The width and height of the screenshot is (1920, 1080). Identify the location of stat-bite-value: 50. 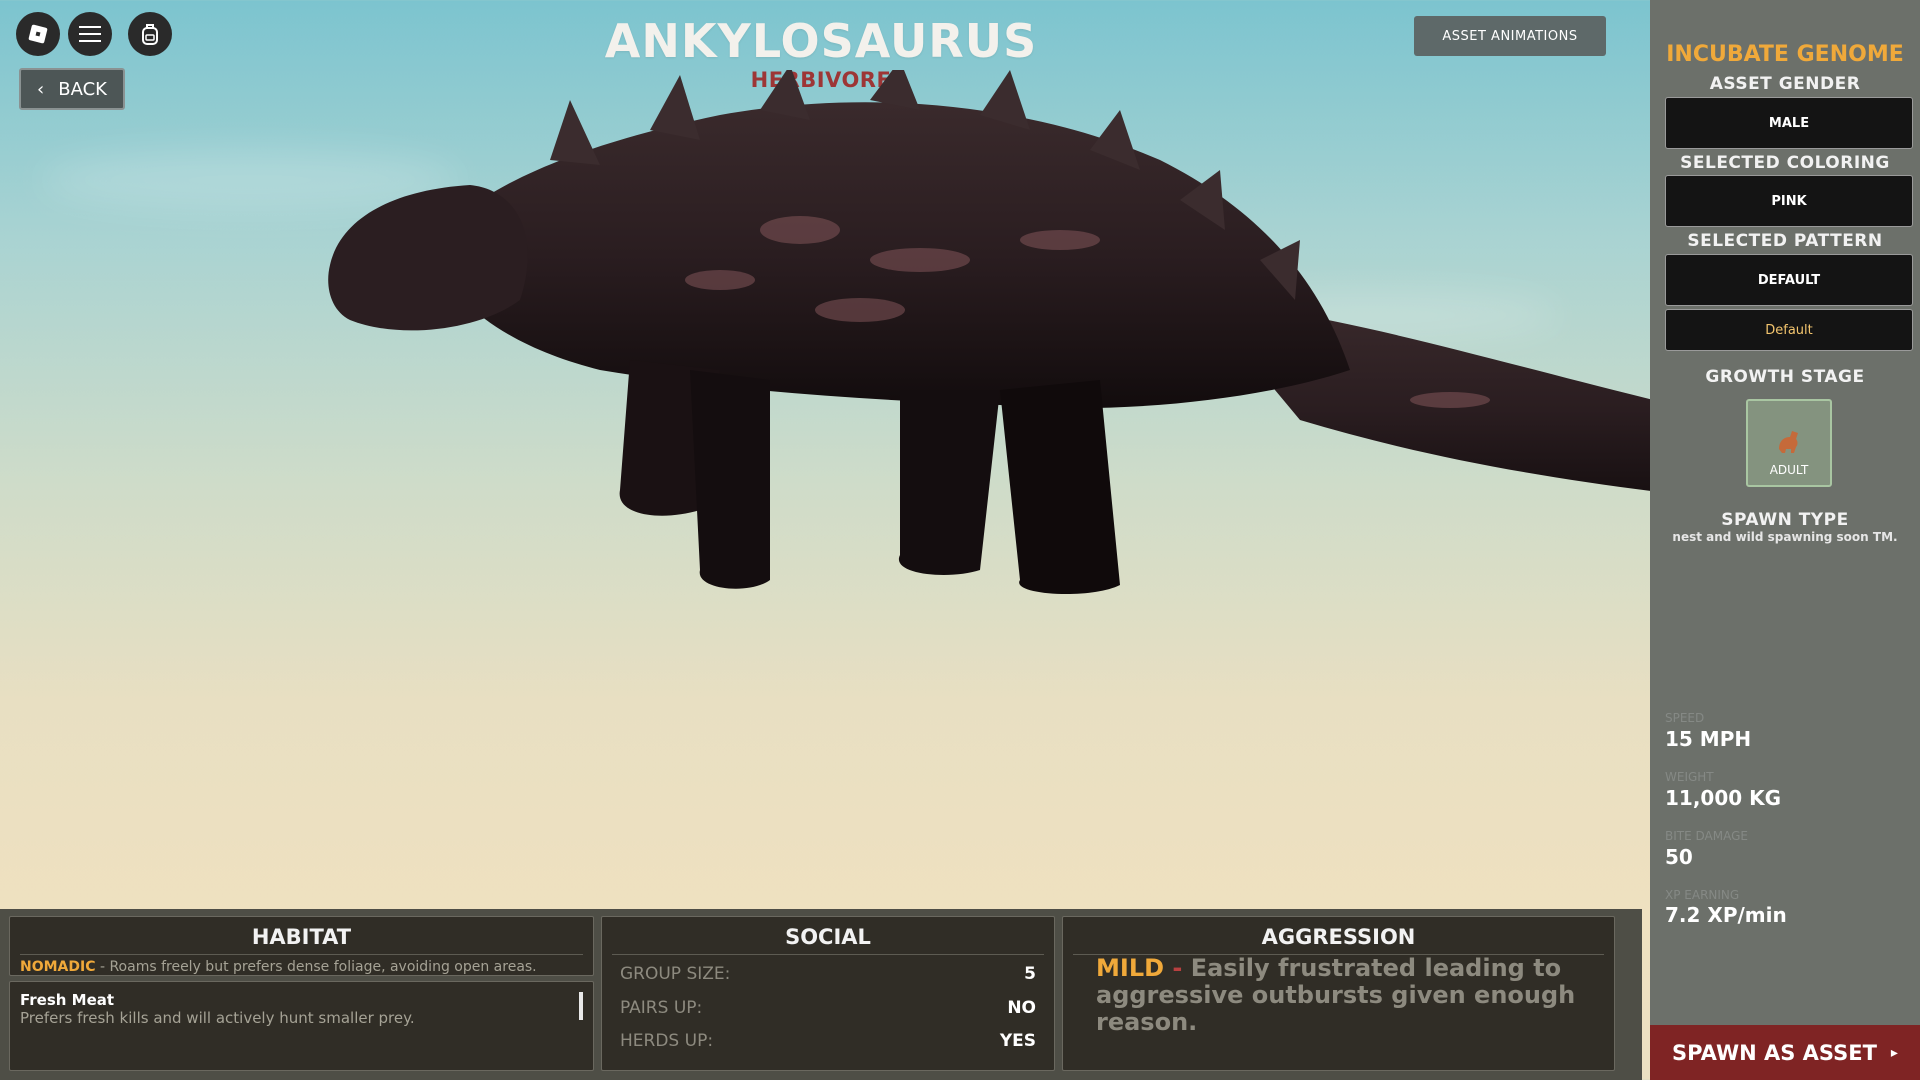
(1679, 857).